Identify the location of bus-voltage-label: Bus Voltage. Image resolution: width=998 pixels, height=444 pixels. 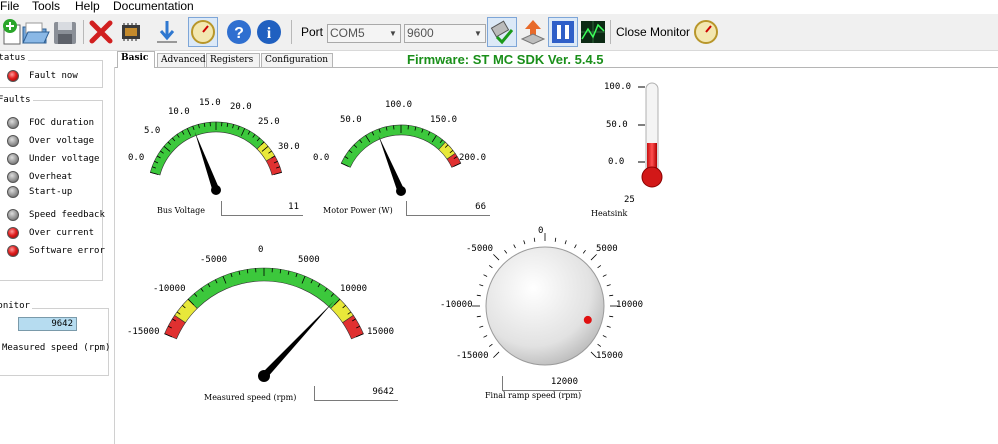
(181, 210).